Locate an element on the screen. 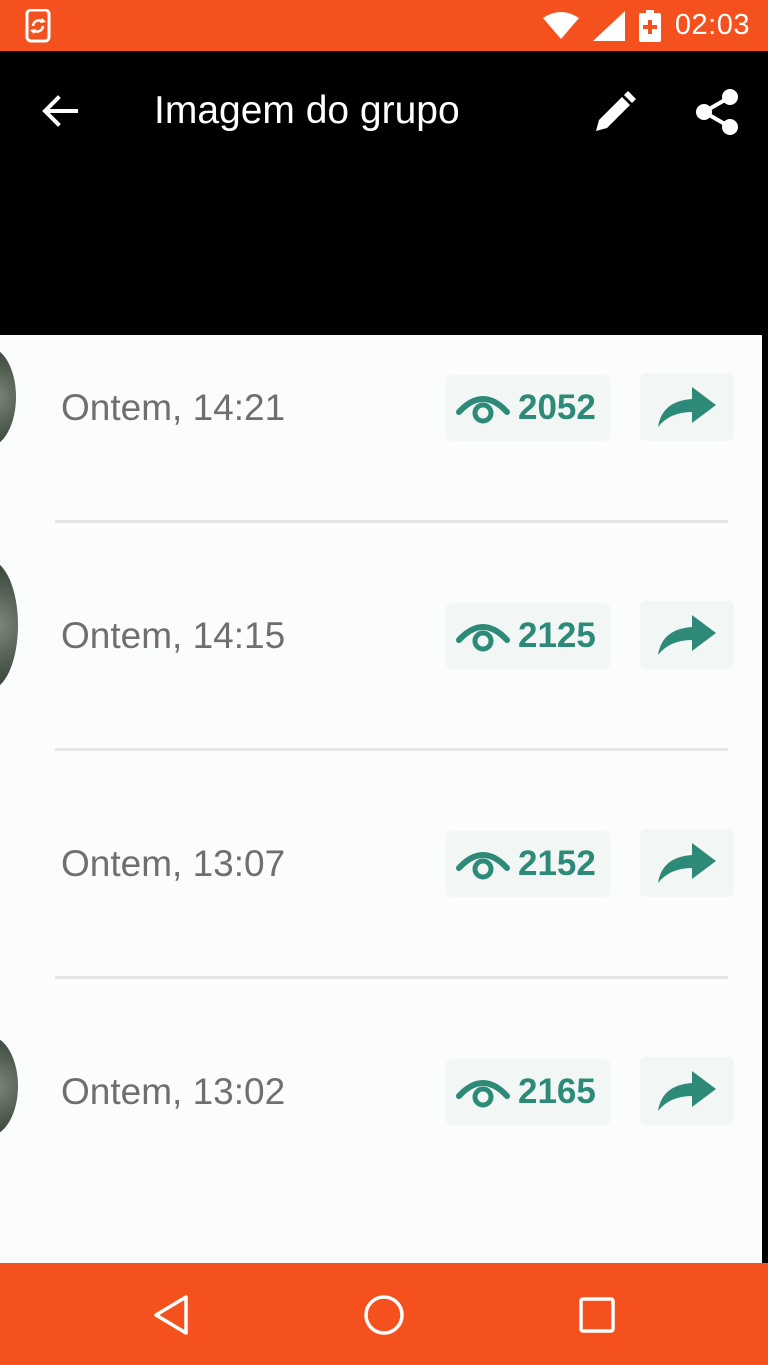  view-count: 2152 is located at coordinates (528, 864).